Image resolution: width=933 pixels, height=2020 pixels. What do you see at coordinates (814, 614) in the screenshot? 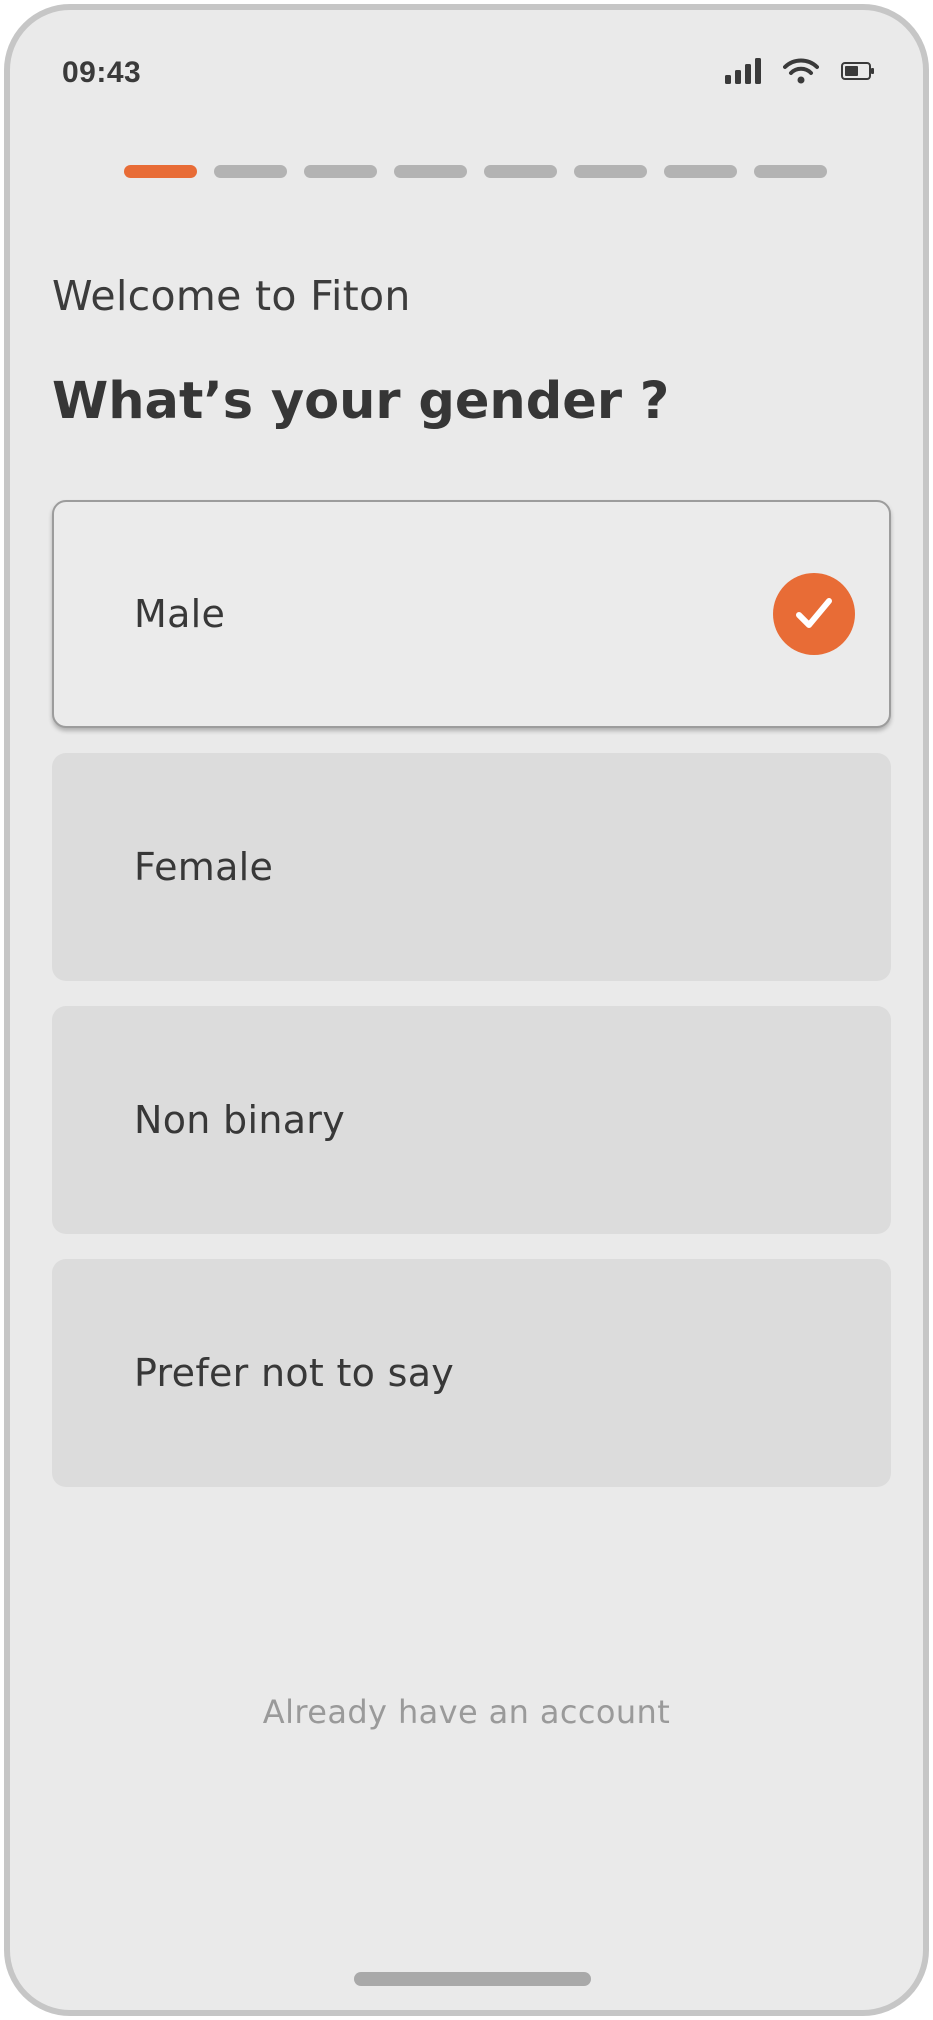
I see `checkmark-icon` at bounding box center [814, 614].